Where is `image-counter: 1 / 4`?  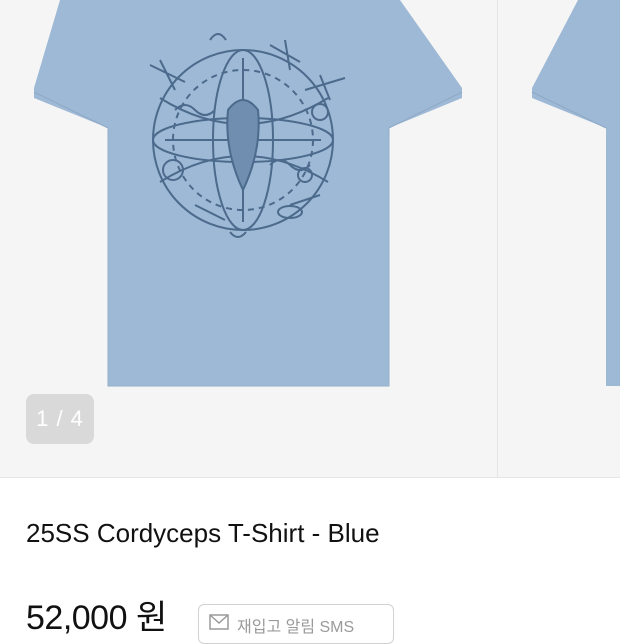
image-counter: 1 / 4 is located at coordinates (60, 419).